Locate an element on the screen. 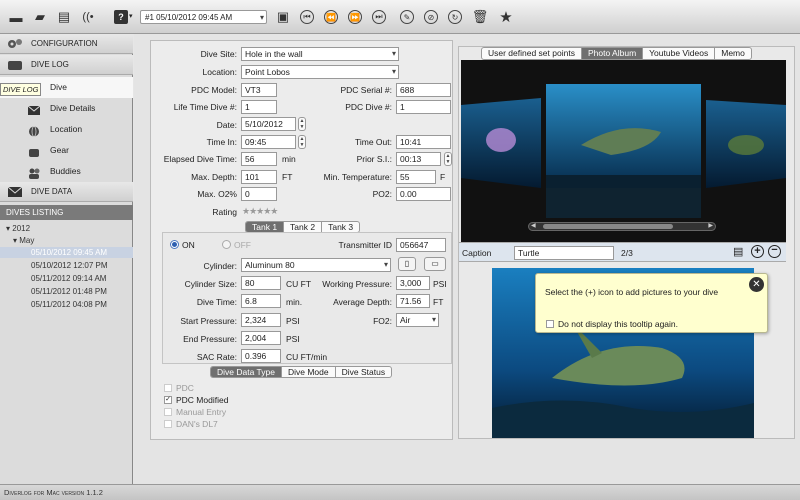 Image resolution: width=800 pixels, height=500 pixels. globe-icon is located at coordinates (34, 130).